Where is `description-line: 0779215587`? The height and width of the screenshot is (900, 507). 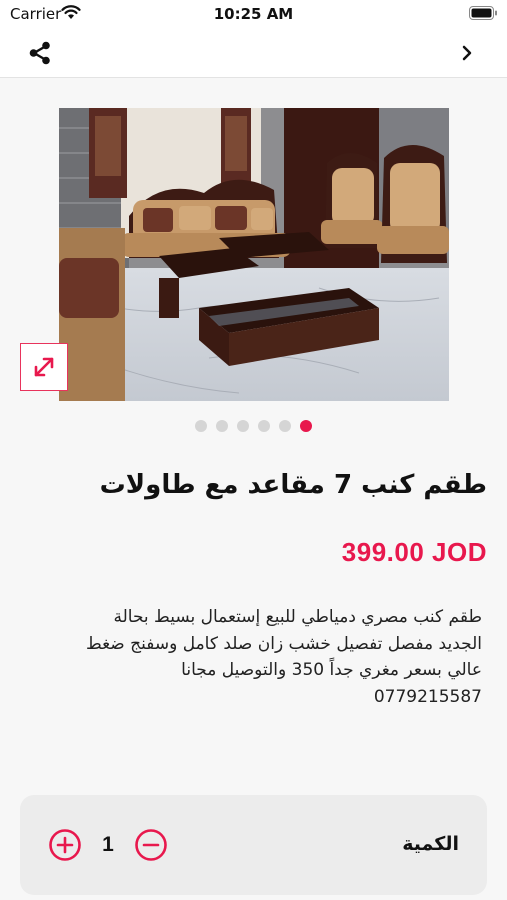 description-line: 0779215587 is located at coordinates (427, 696).